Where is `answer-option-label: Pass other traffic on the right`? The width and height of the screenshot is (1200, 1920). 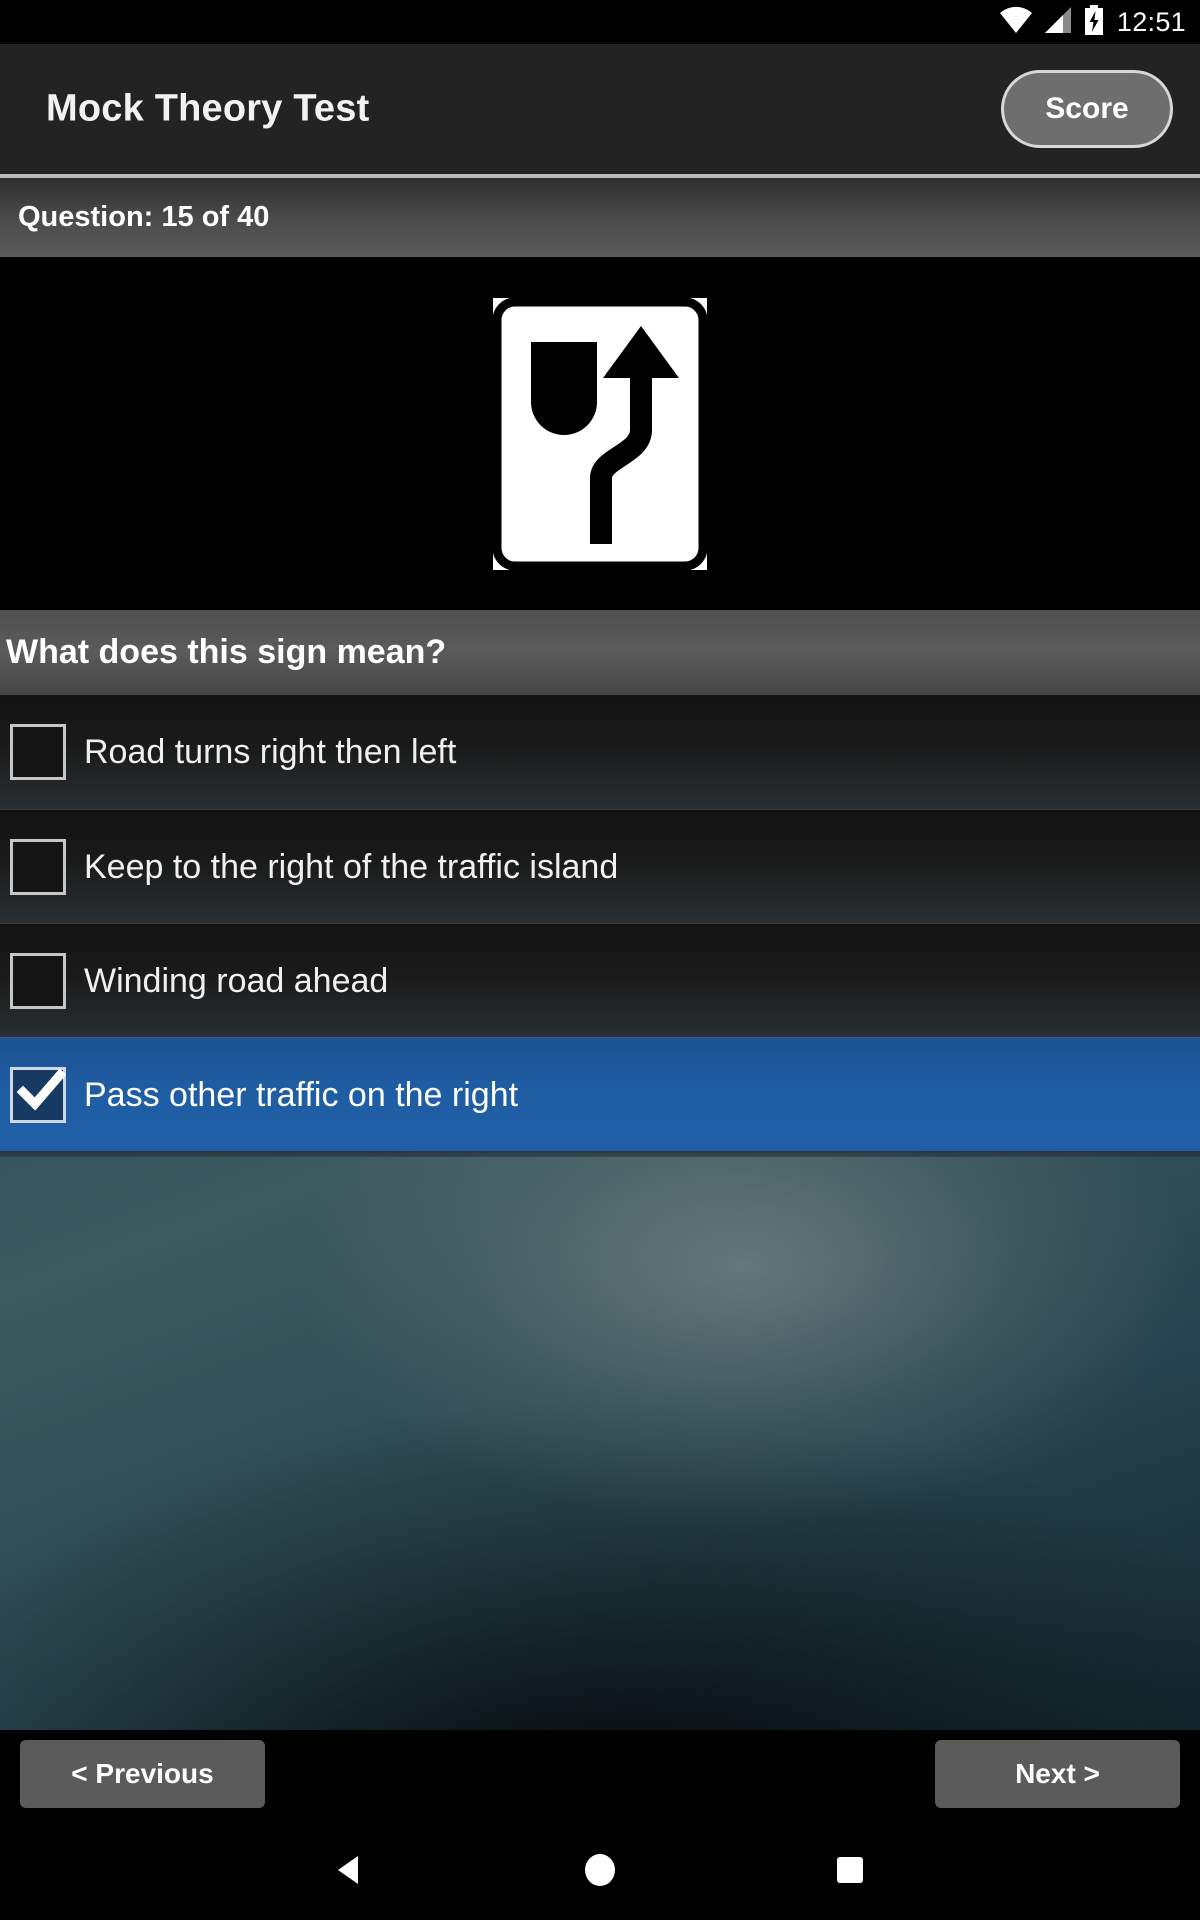 answer-option-label: Pass other traffic on the right is located at coordinates (301, 1094).